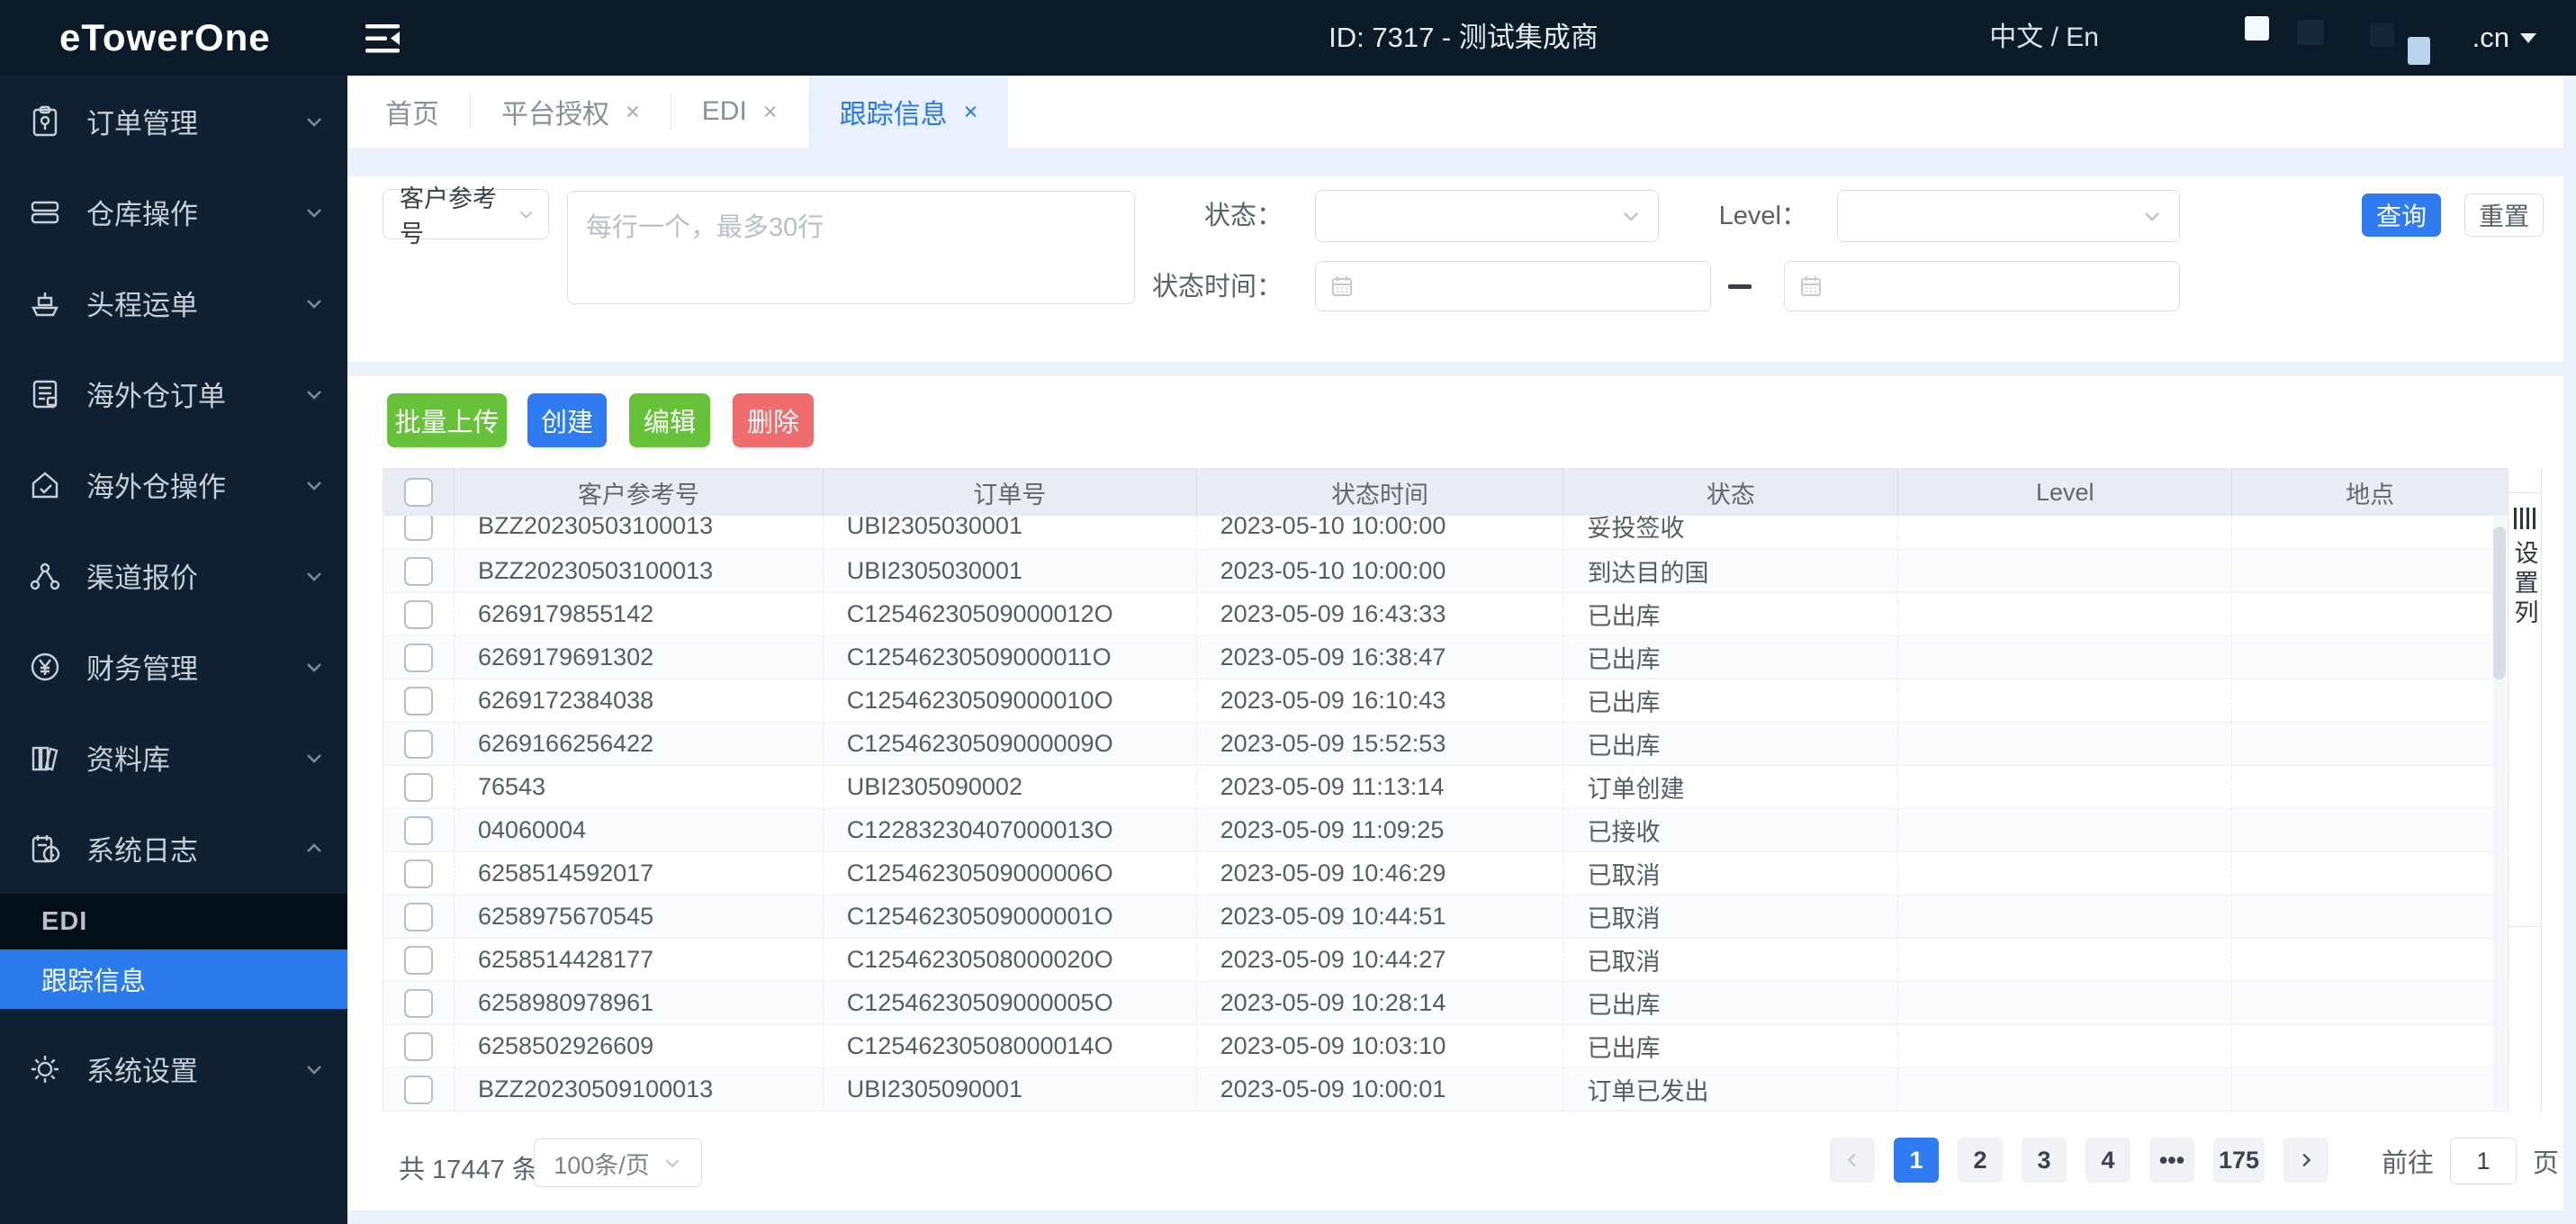 This screenshot has height=1224, width=2576. Describe the element at coordinates (1487, 216) in the screenshot. I see `status-select` at that location.